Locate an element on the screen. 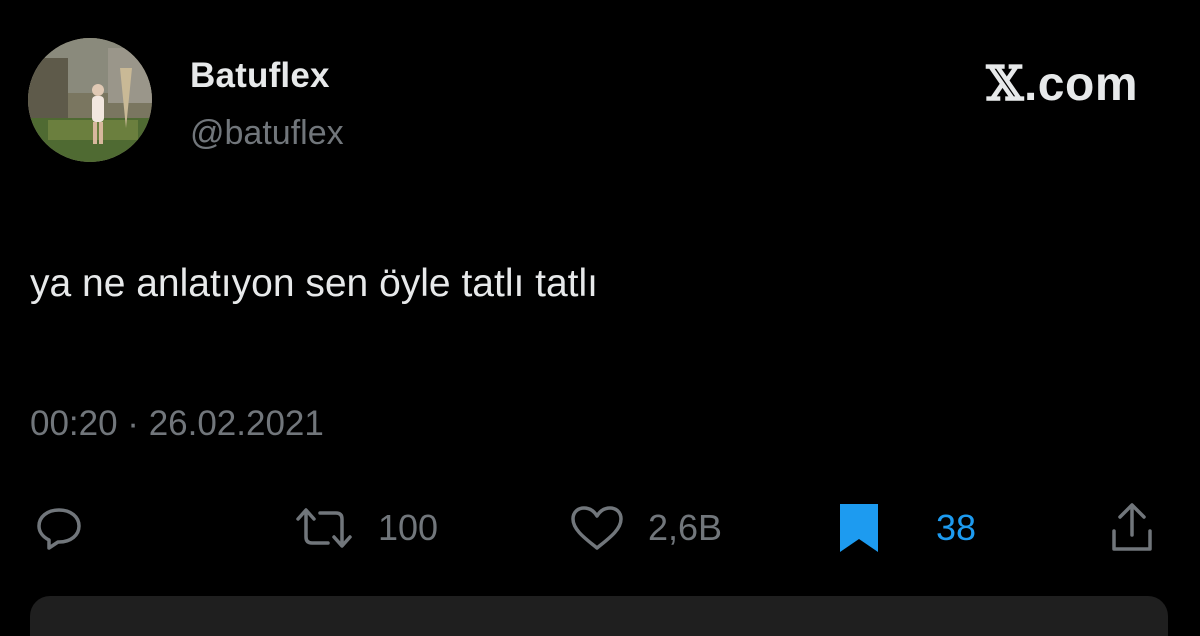 The width and height of the screenshot is (1200, 636). tweet-text: ya ne anlatıyon sen öyle tatlı tatlı is located at coordinates (314, 283).